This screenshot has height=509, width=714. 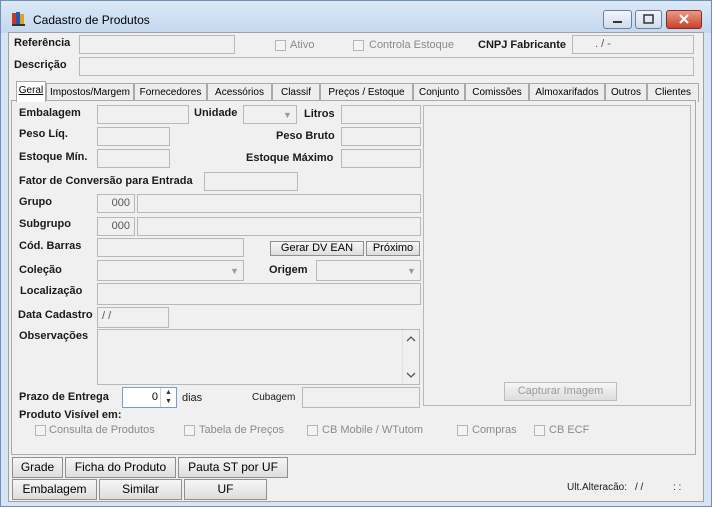 I want to click on estoque-max-label: Estoque Máximo, so click(x=290, y=158).